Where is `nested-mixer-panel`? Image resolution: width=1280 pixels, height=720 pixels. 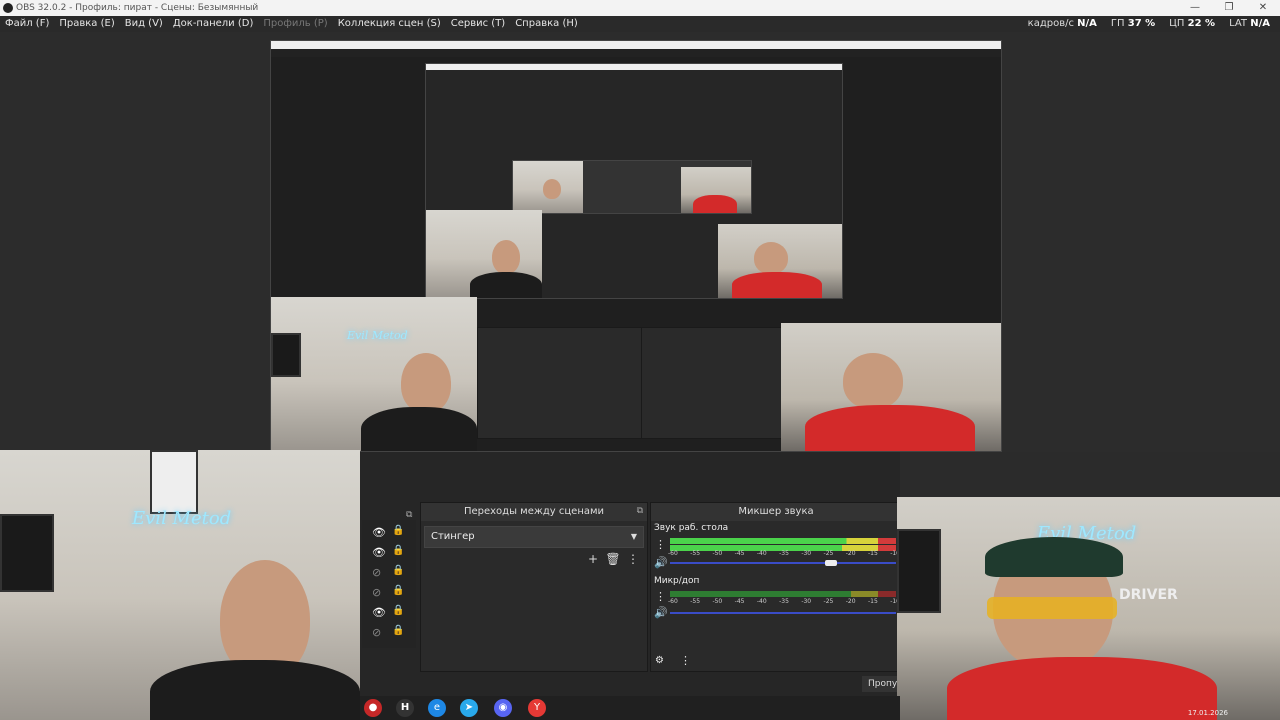
nested-mixer-panel is located at coordinates (712, 383).